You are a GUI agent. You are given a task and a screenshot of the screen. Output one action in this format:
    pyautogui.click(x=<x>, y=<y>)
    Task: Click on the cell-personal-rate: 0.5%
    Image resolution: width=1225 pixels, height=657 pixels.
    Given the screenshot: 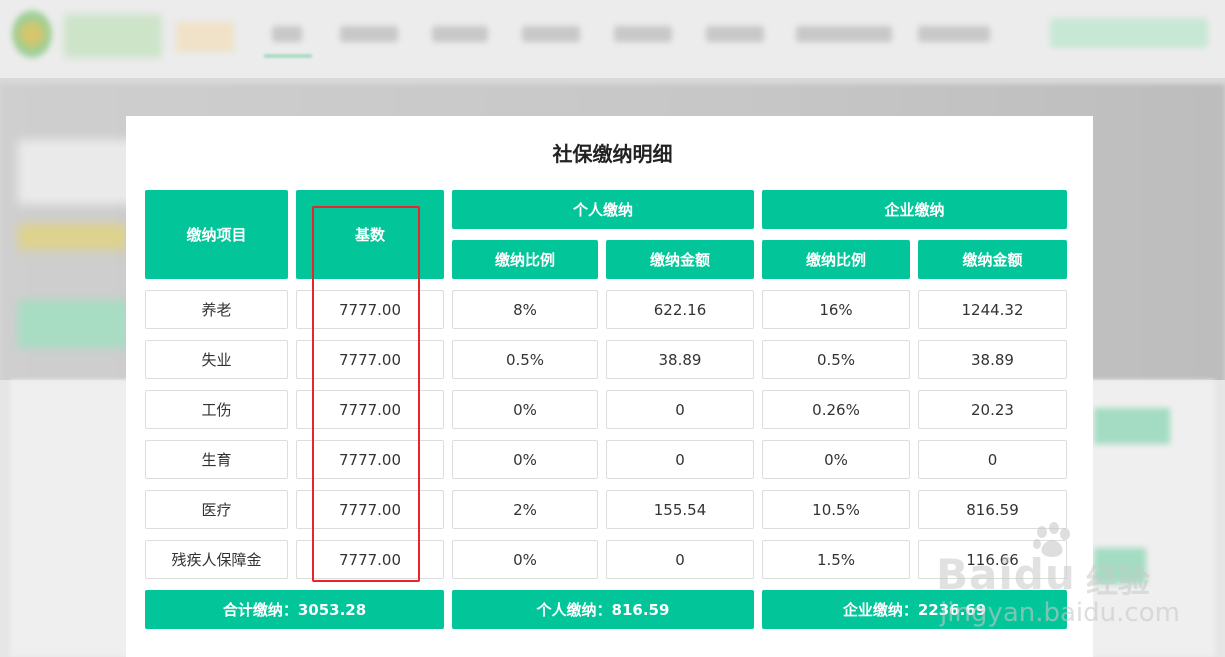 What is the action you would take?
    pyautogui.click(x=525, y=359)
    